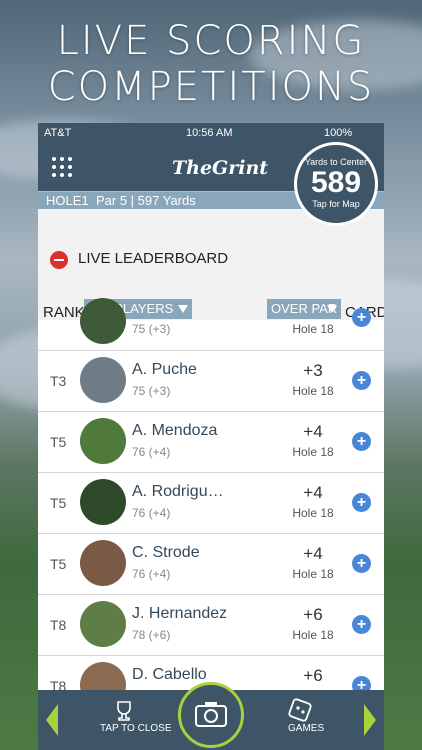 This screenshot has height=750, width=422. I want to click on player-name: A. Mendoza, so click(175, 430).